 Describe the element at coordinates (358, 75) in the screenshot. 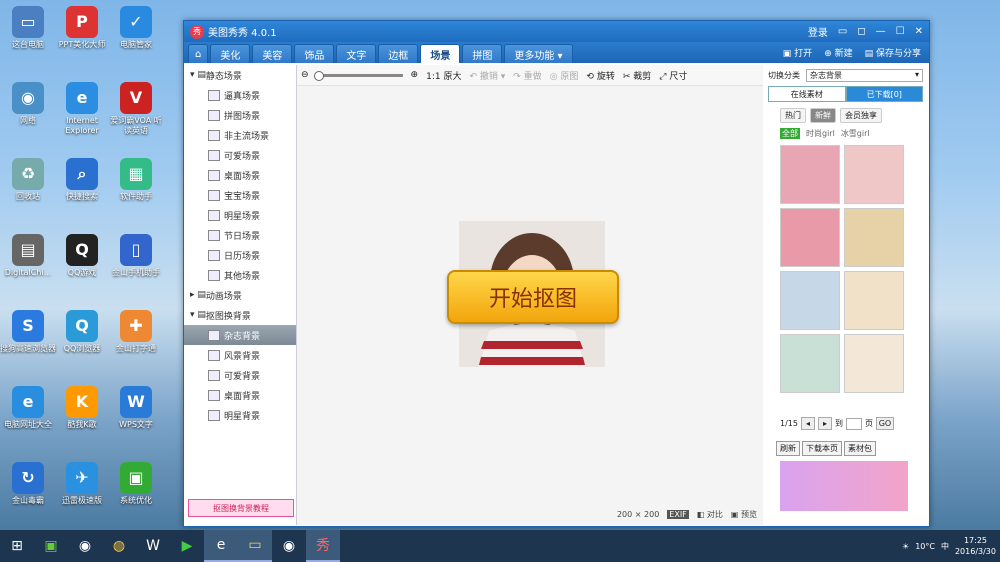

I see `zoom-slider` at that location.